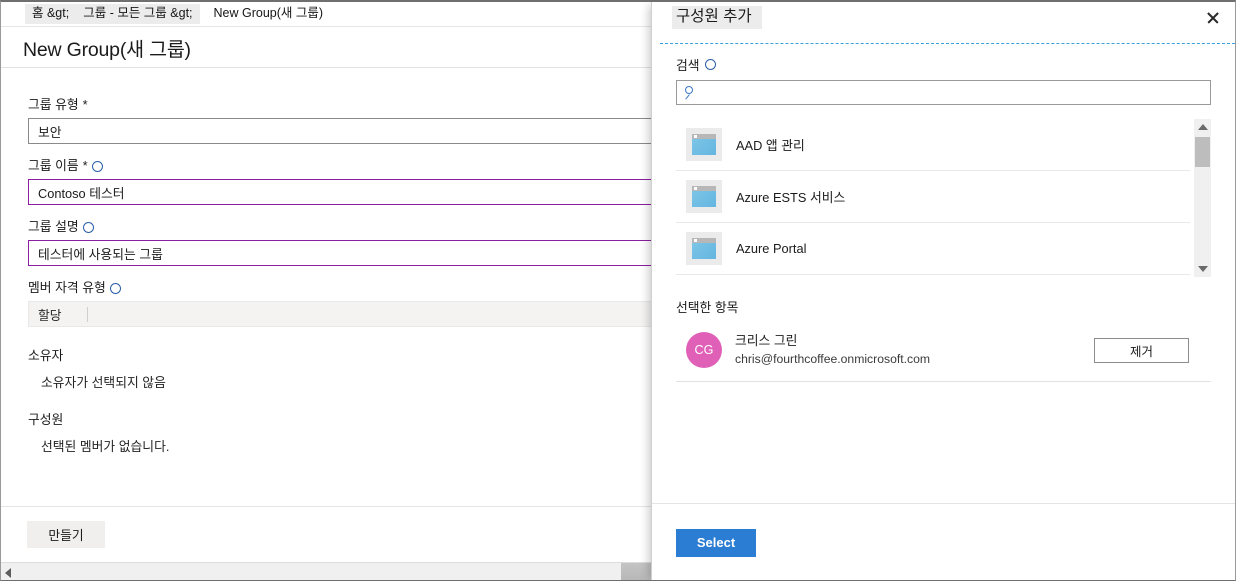  Describe the element at coordinates (791, 197) in the screenshot. I see `list-item-label: Azure ESTS 서비스` at that location.